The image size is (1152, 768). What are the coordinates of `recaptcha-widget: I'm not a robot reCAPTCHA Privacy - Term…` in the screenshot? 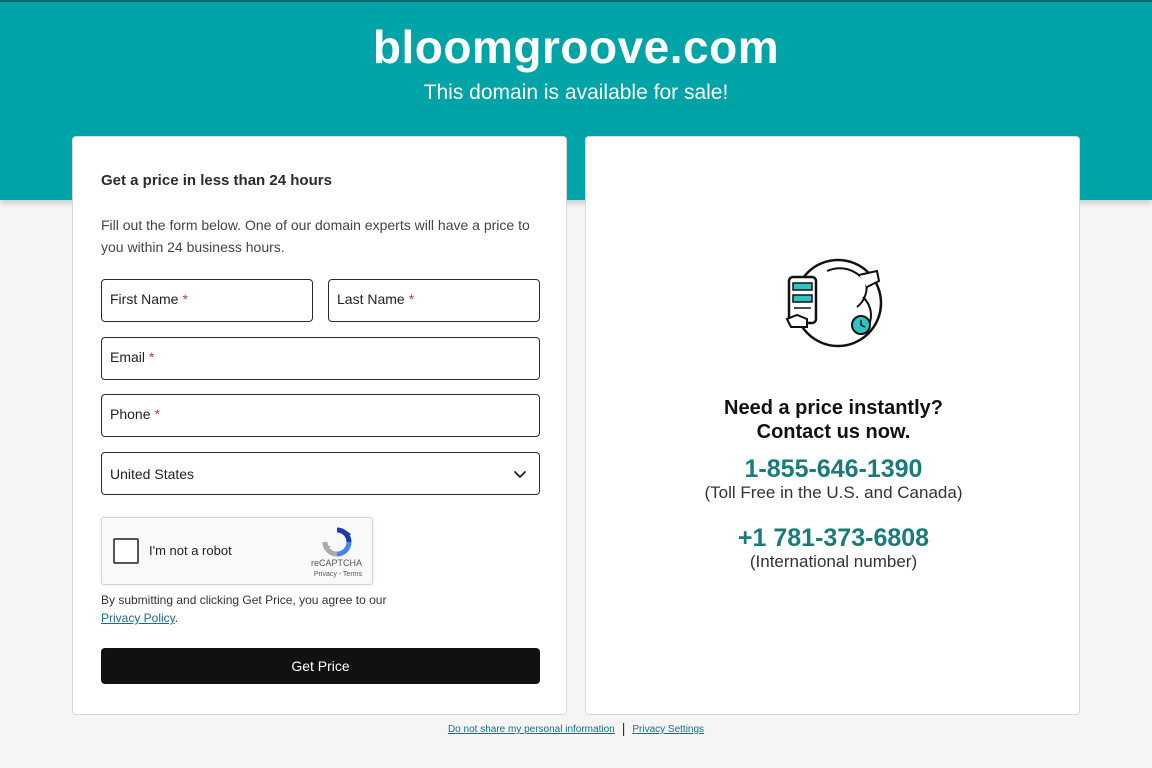 It's located at (237, 551).